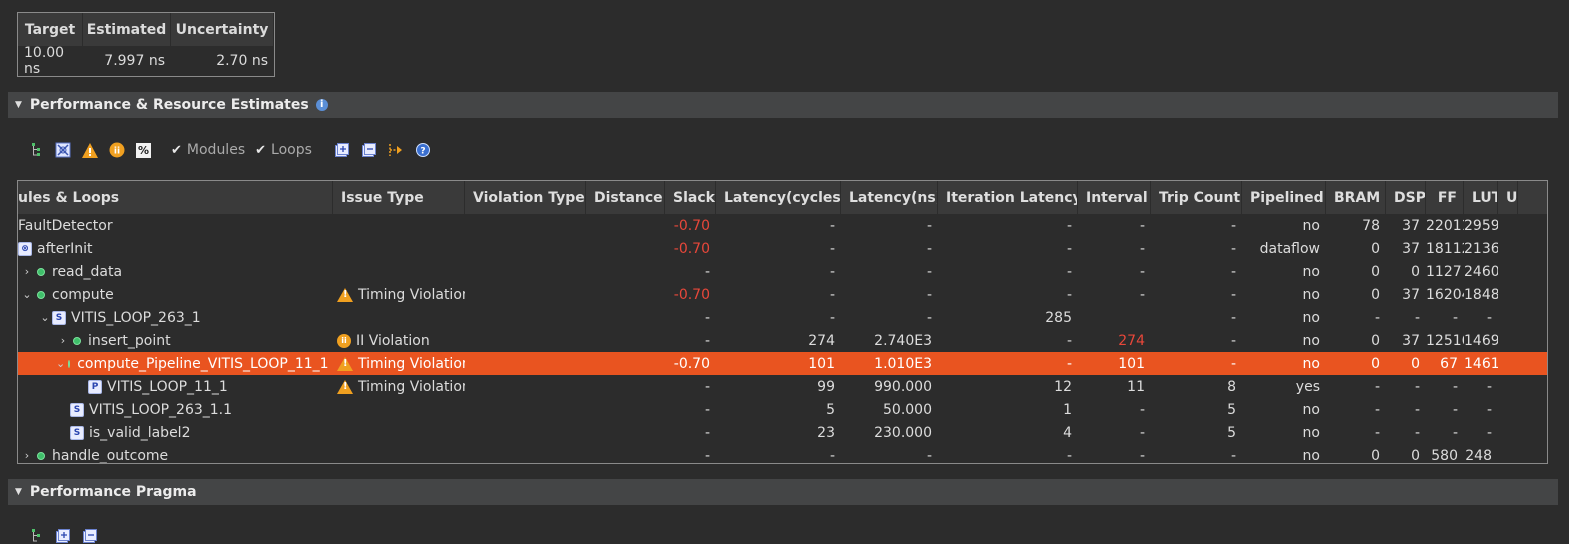 This screenshot has height=544, width=1569. What do you see at coordinates (117, 150) in the screenshot?
I see `ii-violation-filter-icon: ii` at bounding box center [117, 150].